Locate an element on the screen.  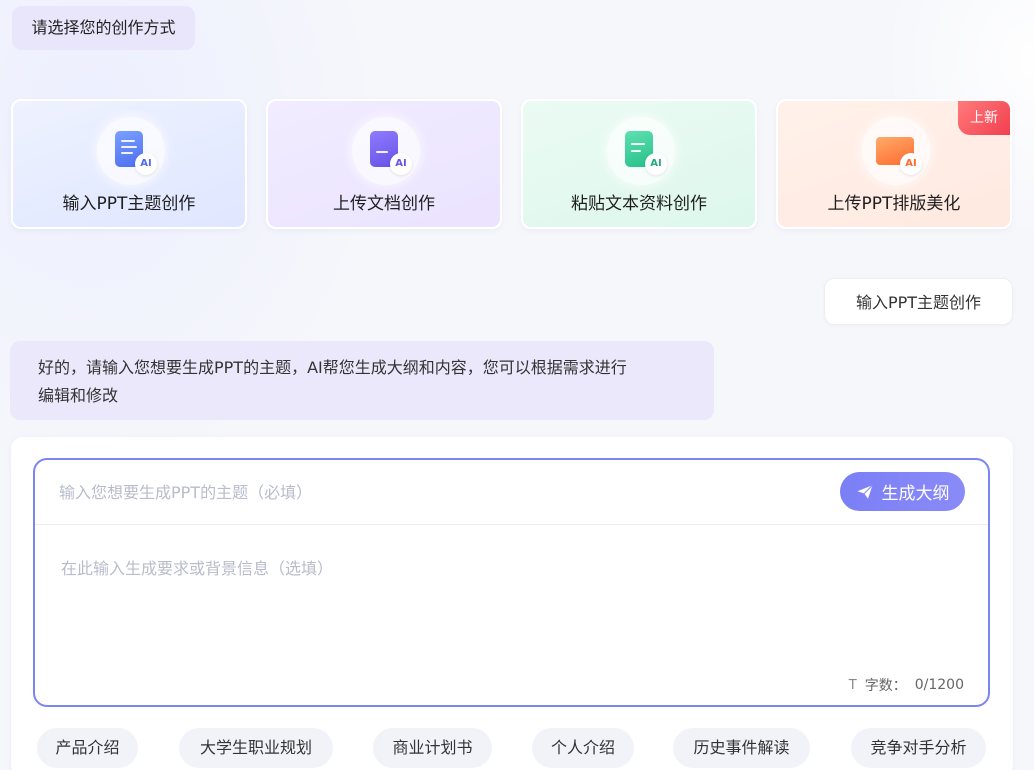
suggestion-chip: 竞争对手分析 is located at coordinates (918, 748).